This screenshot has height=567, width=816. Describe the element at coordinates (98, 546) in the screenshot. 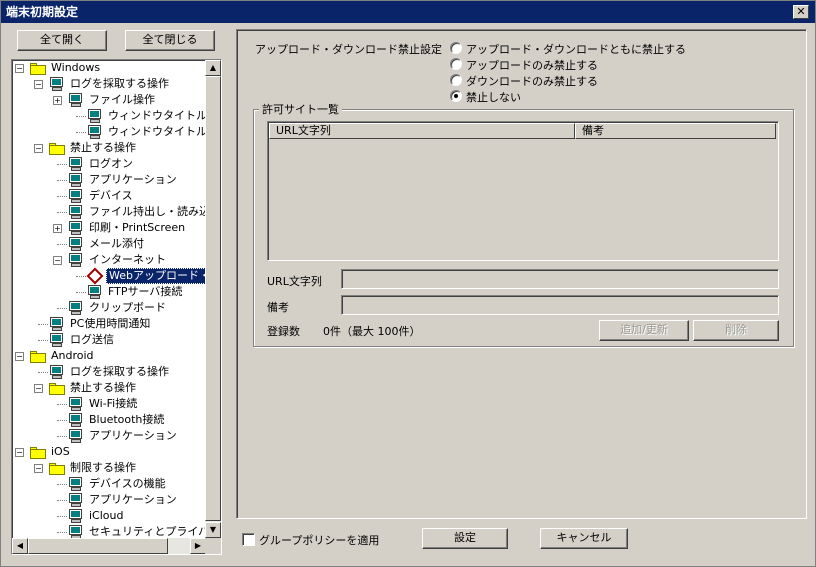

I see `scroll-thumb-horizontal` at that location.